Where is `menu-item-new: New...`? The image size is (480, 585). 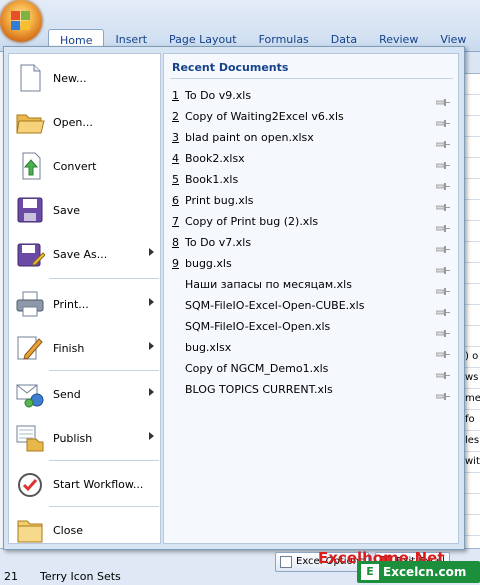
menu-item-new: New... is located at coordinates (84, 78).